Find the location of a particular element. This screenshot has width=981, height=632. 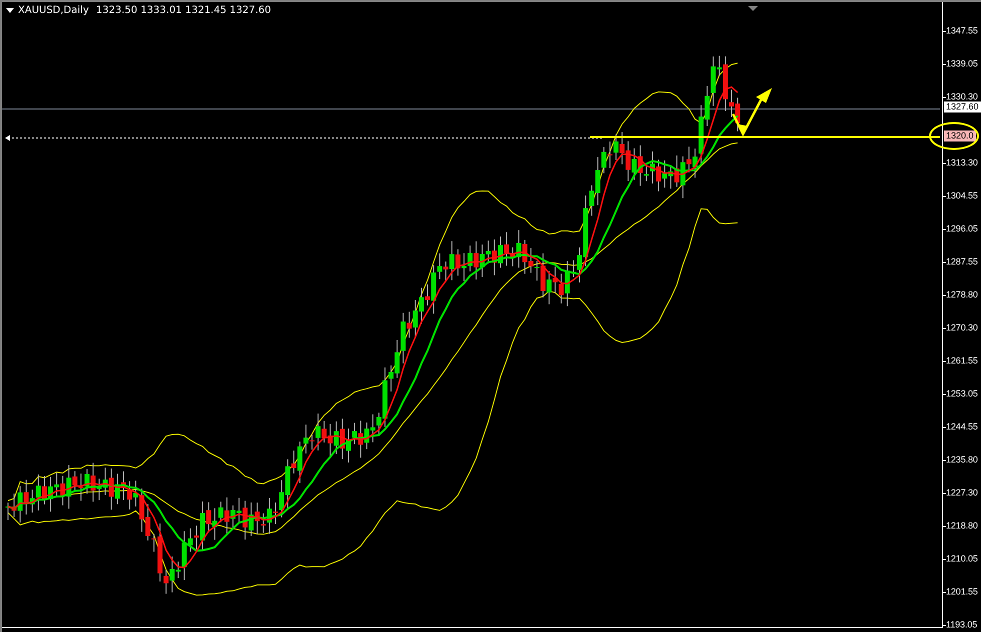

price-label: 1304.55 is located at coordinates (962, 196).